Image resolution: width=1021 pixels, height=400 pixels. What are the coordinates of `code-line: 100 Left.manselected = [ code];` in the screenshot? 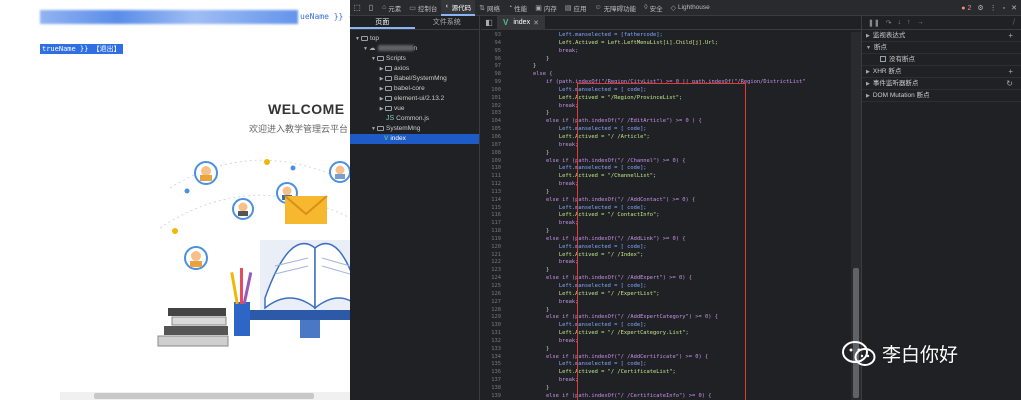 It's located at (665, 91).